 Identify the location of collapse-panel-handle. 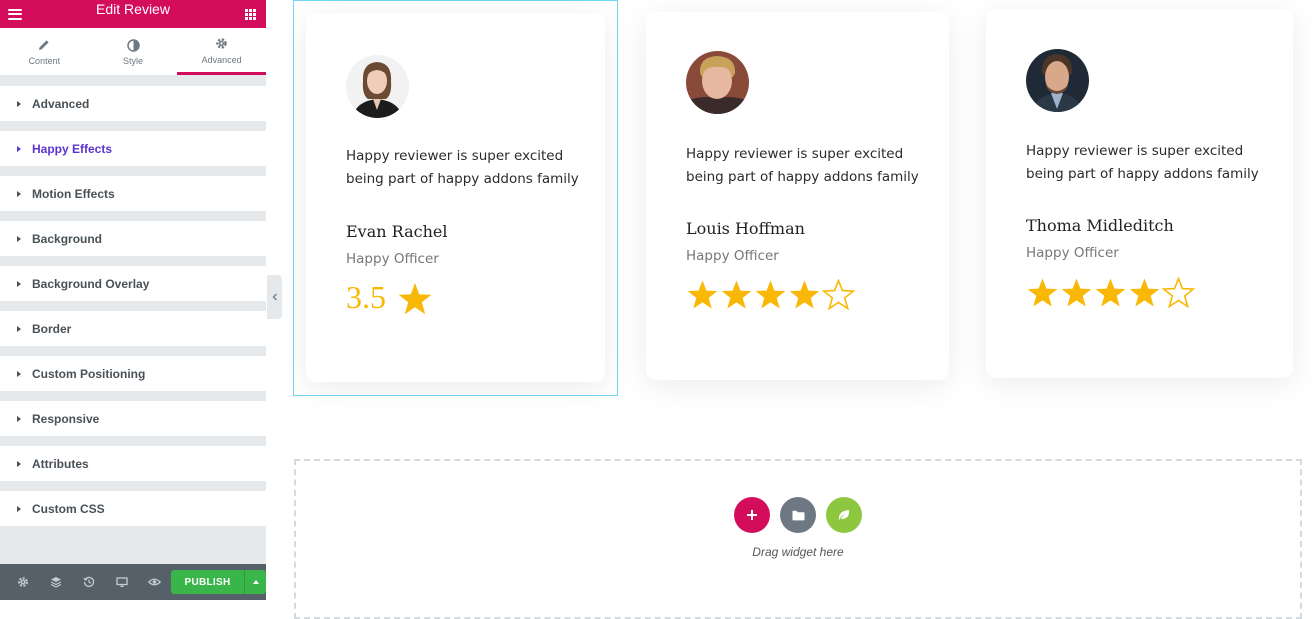
(274, 297).